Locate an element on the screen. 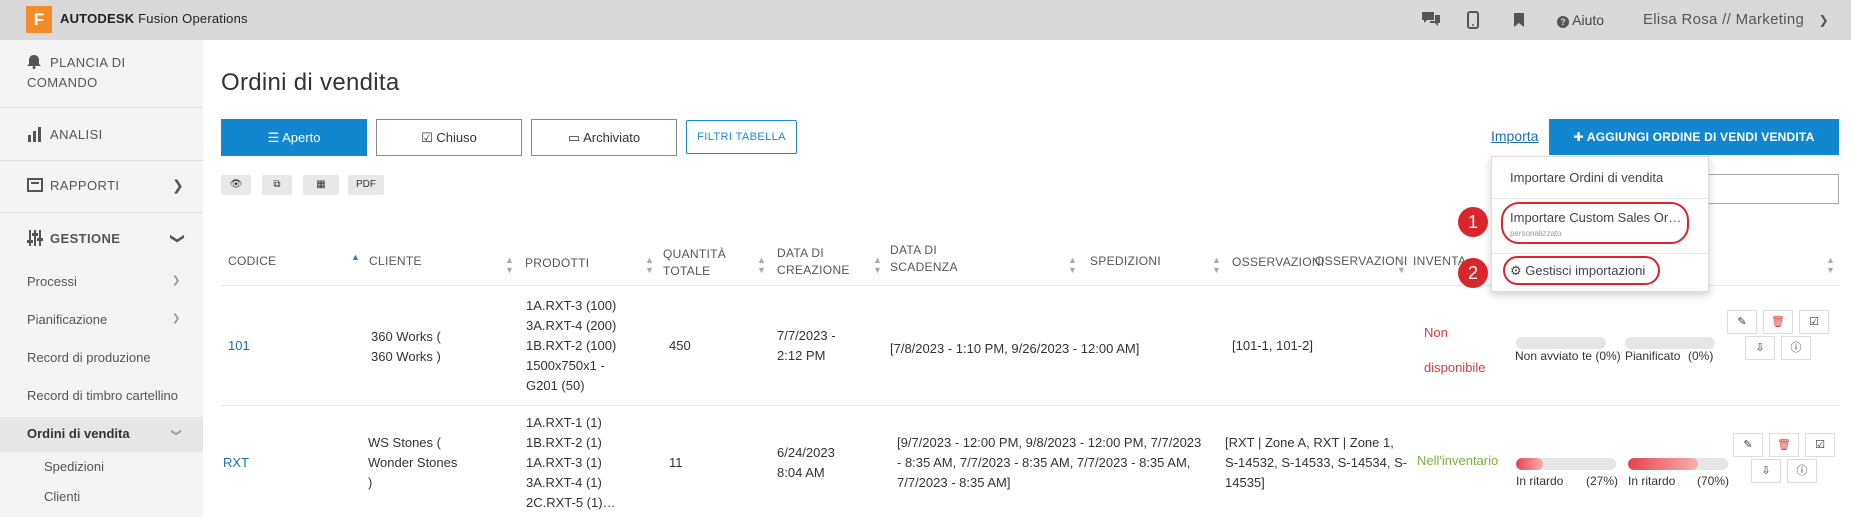  menu-divider is located at coordinates (1601, 198).